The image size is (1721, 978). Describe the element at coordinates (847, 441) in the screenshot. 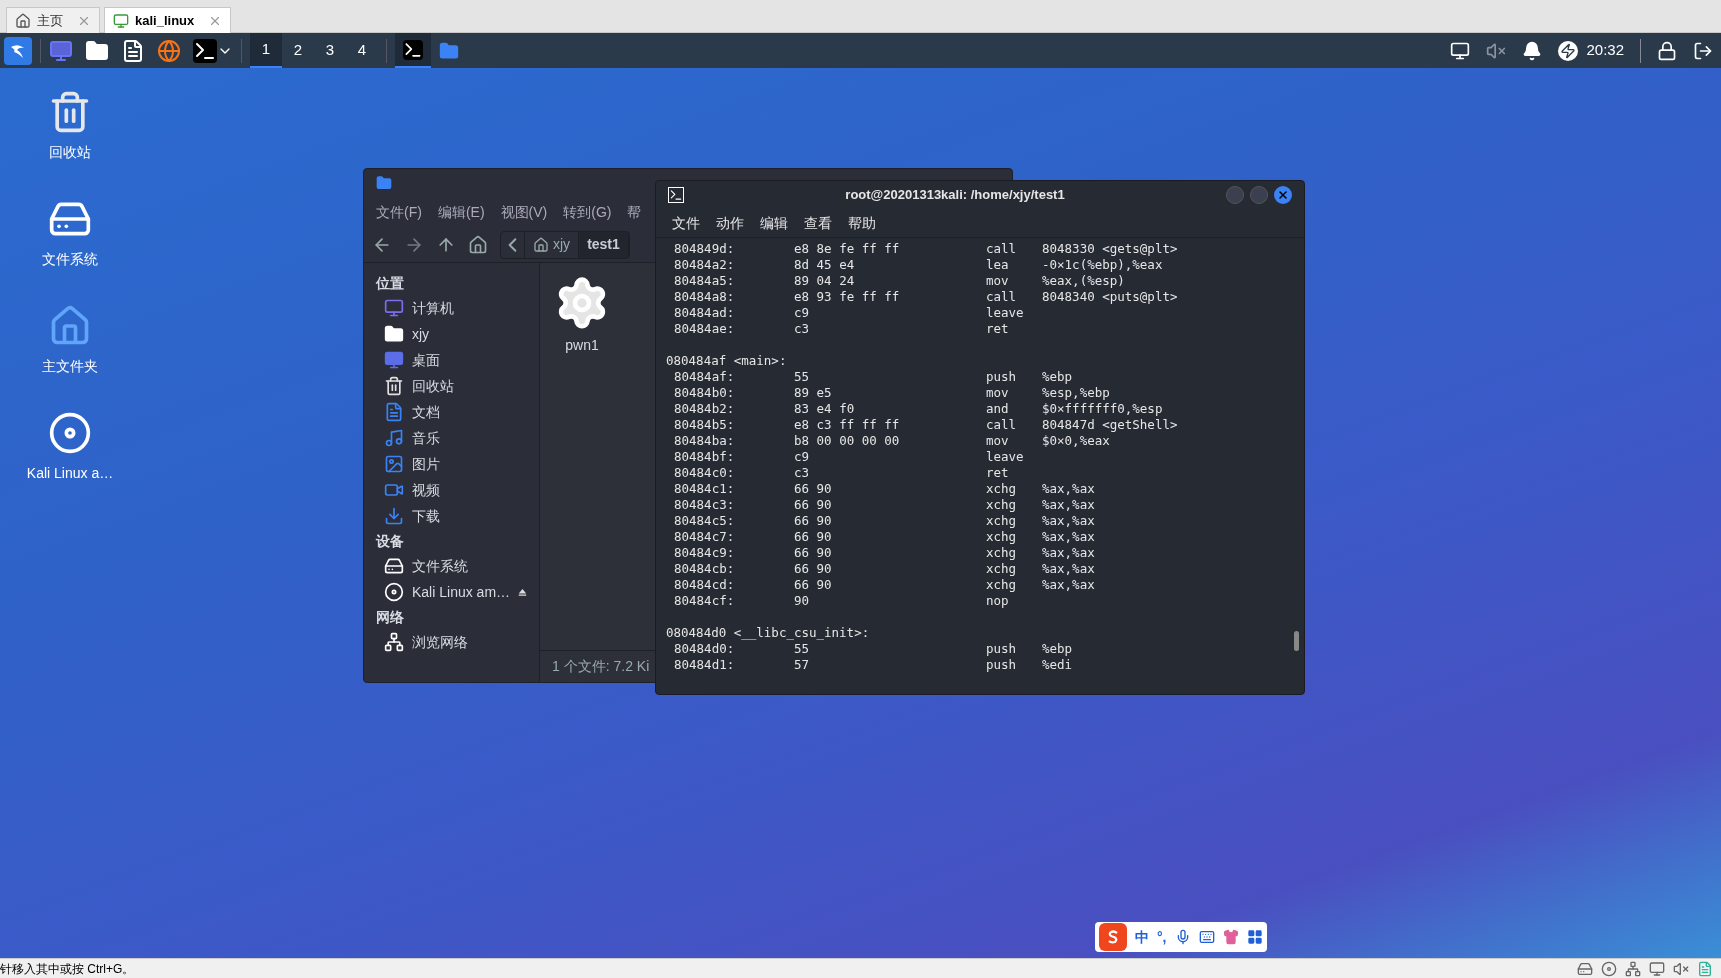

I see `bytes-text: b8 00 00 00 00` at that location.